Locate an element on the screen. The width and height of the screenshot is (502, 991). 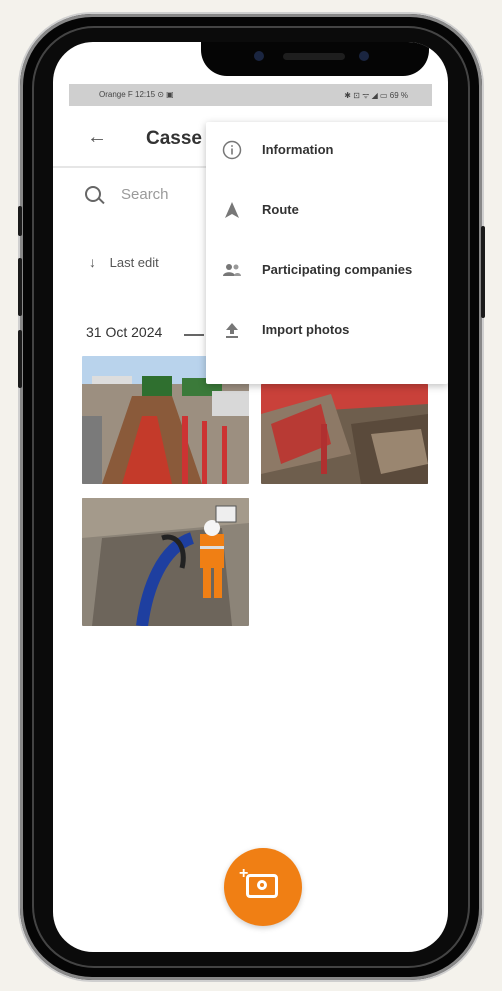
front-camera is located at coordinates (259, 56).